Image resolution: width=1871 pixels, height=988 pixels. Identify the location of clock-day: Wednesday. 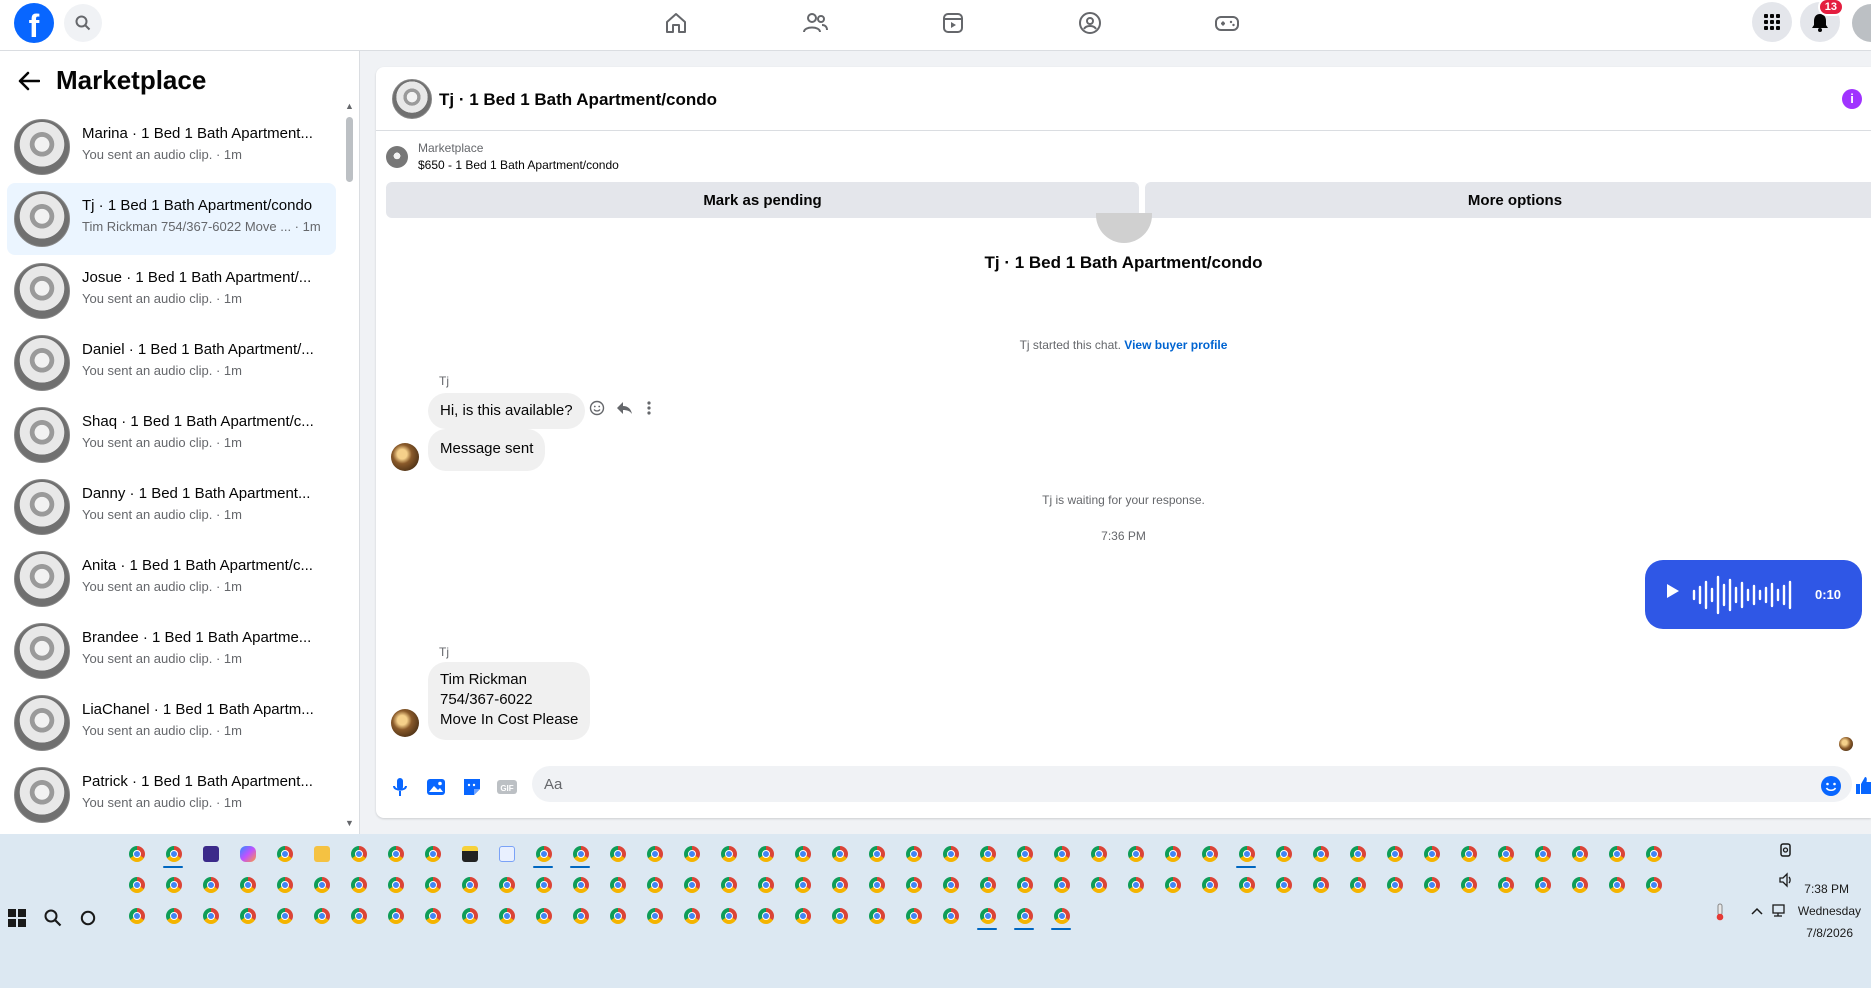
(1829, 911).